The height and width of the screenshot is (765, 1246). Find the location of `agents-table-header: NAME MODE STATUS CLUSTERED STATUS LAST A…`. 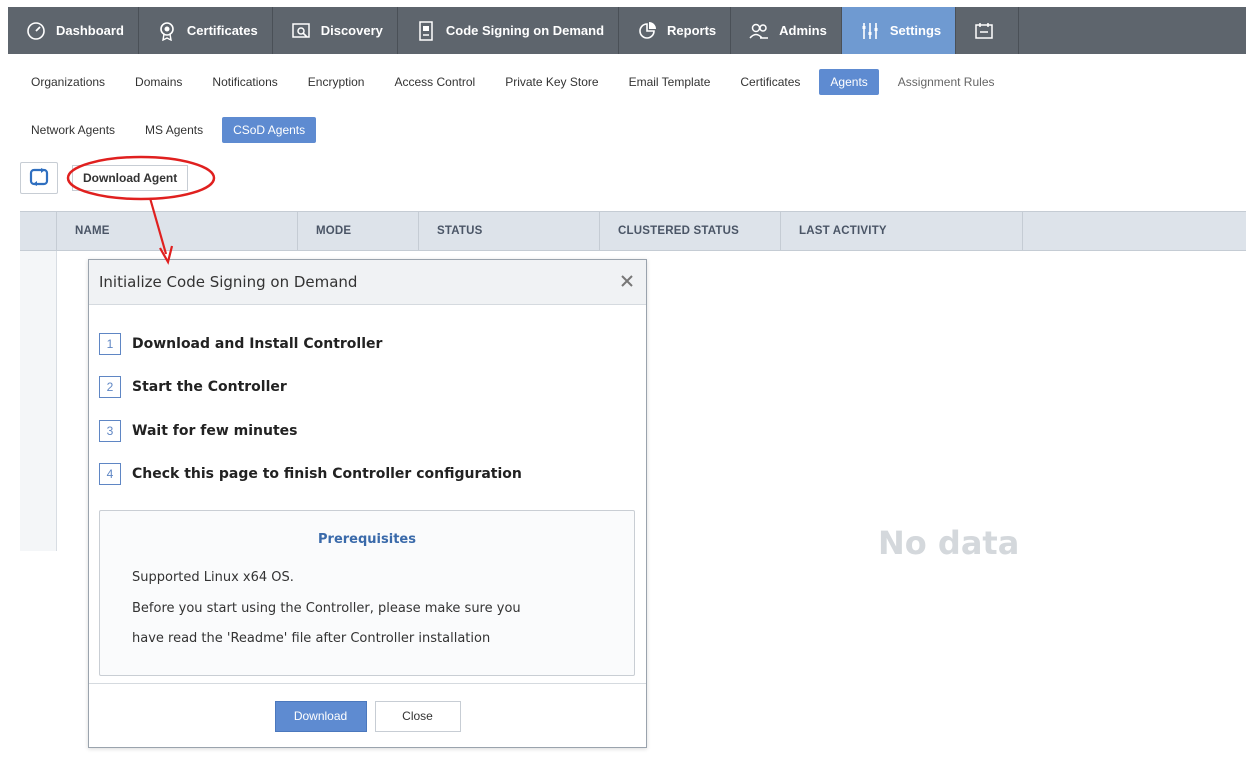

agents-table-header: NAME MODE STATUS CLUSTERED STATUS LAST A… is located at coordinates (633, 231).